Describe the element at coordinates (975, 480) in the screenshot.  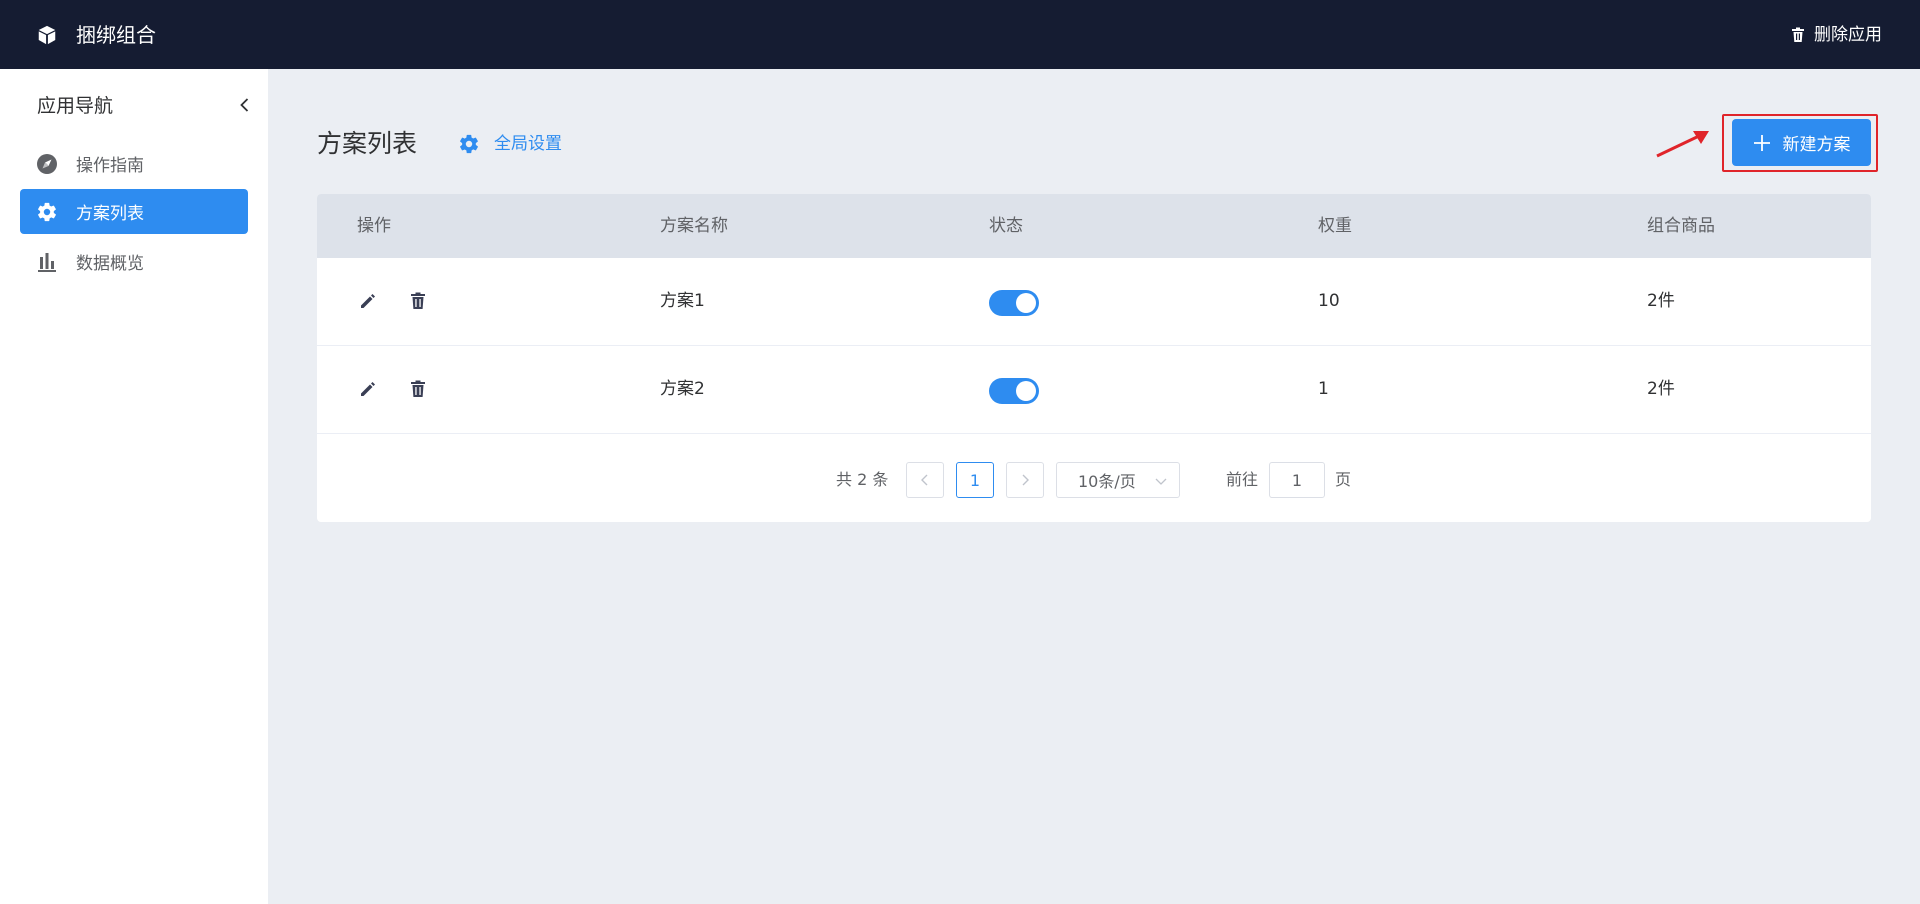
I see `page-number-button: 1` at that location.